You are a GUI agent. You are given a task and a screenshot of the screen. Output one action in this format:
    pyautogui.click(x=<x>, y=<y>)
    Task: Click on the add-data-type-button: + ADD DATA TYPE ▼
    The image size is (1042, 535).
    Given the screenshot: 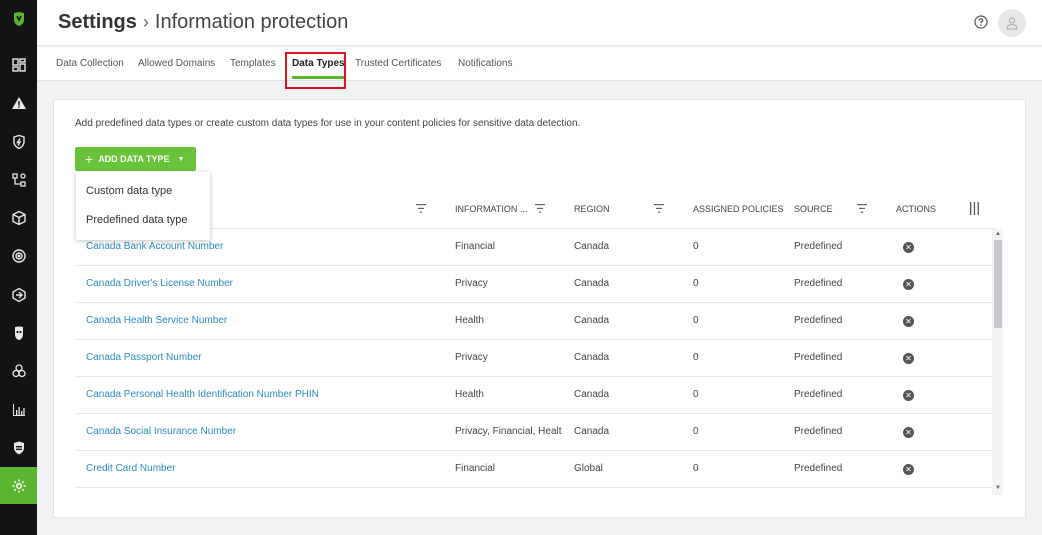 What is the action you would take?
    pyautogui.click(x=135, y=159)
    